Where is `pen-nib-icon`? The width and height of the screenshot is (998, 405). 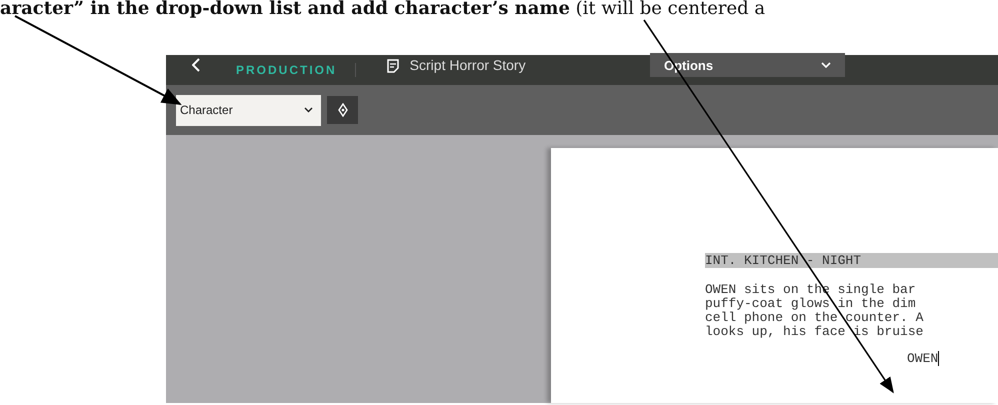
pen-nib-icon is located at coordinates (343, 110).